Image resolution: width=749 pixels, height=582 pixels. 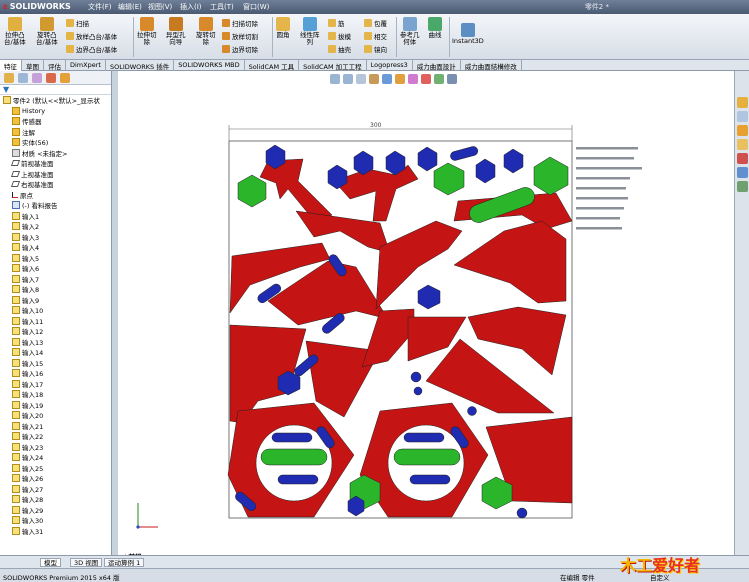 What do you see at coordinates (55, 415) in the screenshot?
I see `tree-item-sketch: 输入20` at bounding box center [55, 415].